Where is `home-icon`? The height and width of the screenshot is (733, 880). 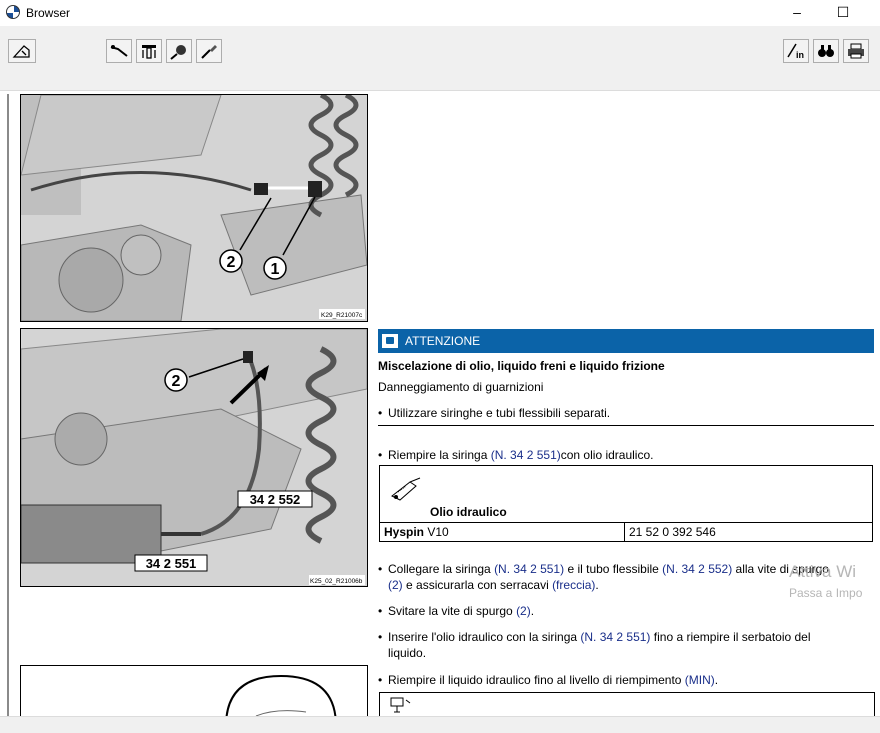 home-icon is located at coordinates (21, 51).